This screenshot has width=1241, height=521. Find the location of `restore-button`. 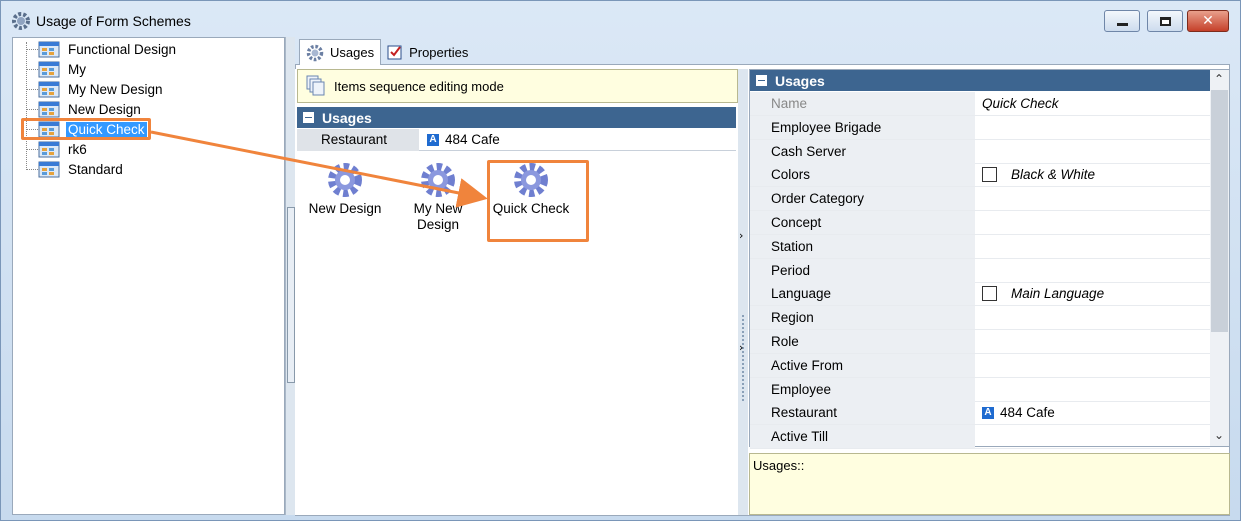

restore-button is located at coordinates (1165, 21).